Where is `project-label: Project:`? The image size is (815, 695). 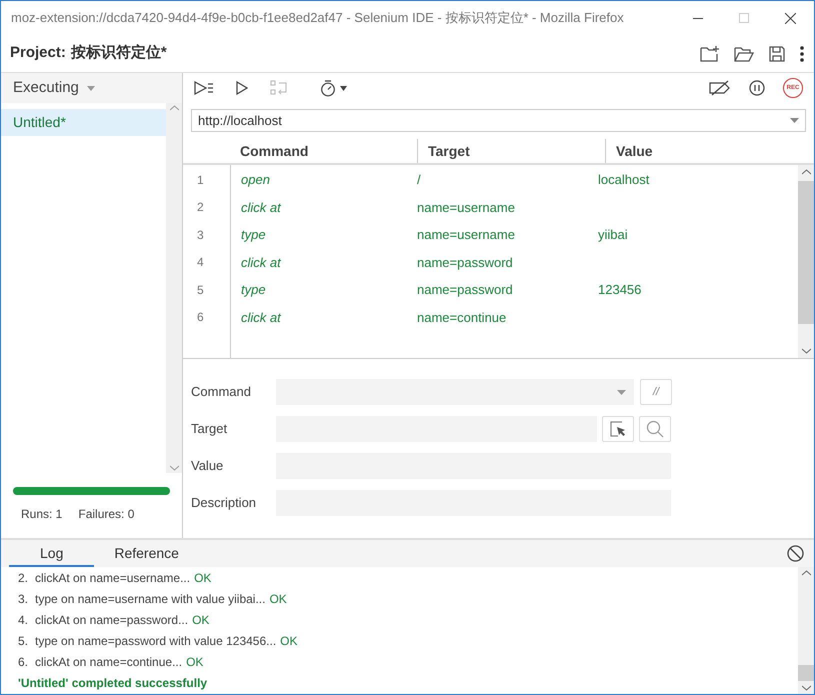 project-label: Project: is located at coordinates (38, 53).